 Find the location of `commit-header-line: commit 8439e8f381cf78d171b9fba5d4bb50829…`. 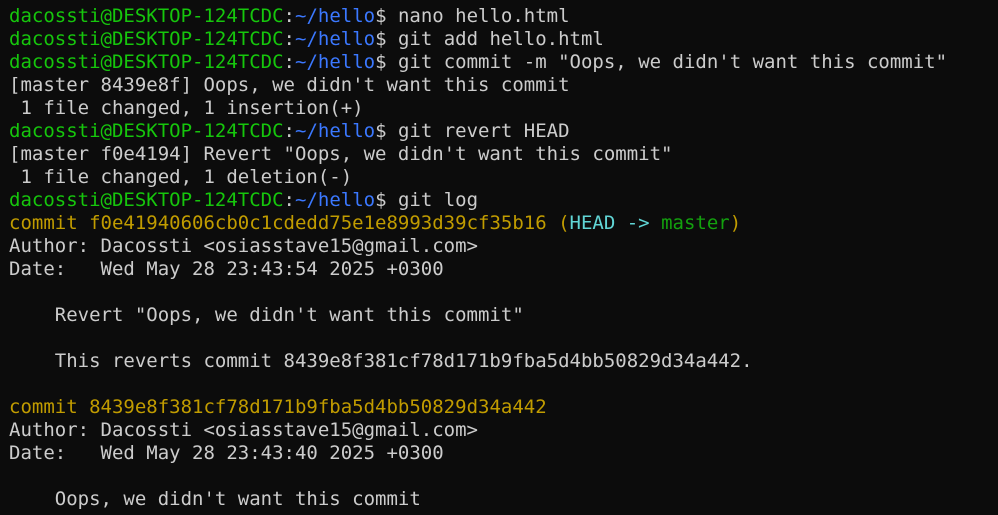

commit-header-line: commit 8439e8f381cf78d171b9fba5d4bb50829… is located at coordinates (503, 407).